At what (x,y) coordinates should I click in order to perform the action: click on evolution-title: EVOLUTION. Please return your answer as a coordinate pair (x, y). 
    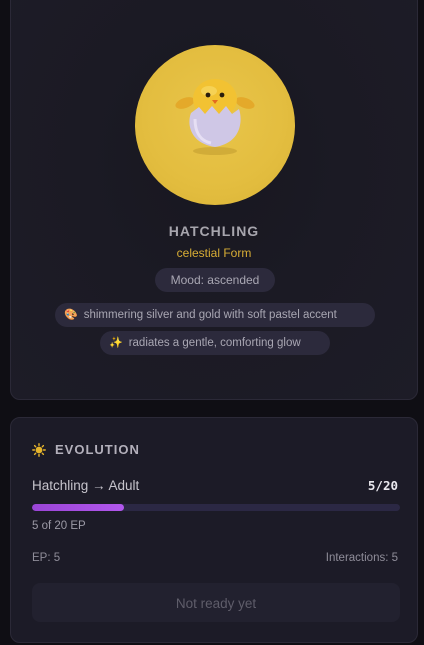
    Looking at the image, I should click on (97, 449).